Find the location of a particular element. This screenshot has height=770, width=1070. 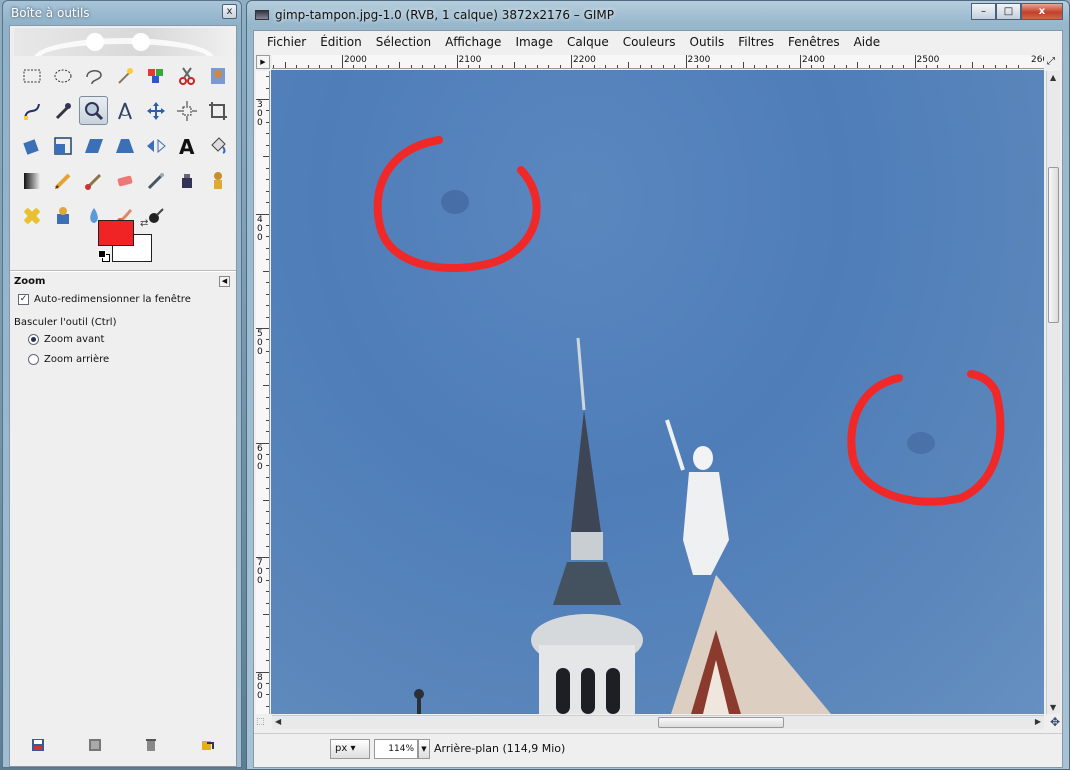

menu-4: Image is located at coordinates (534, 42).